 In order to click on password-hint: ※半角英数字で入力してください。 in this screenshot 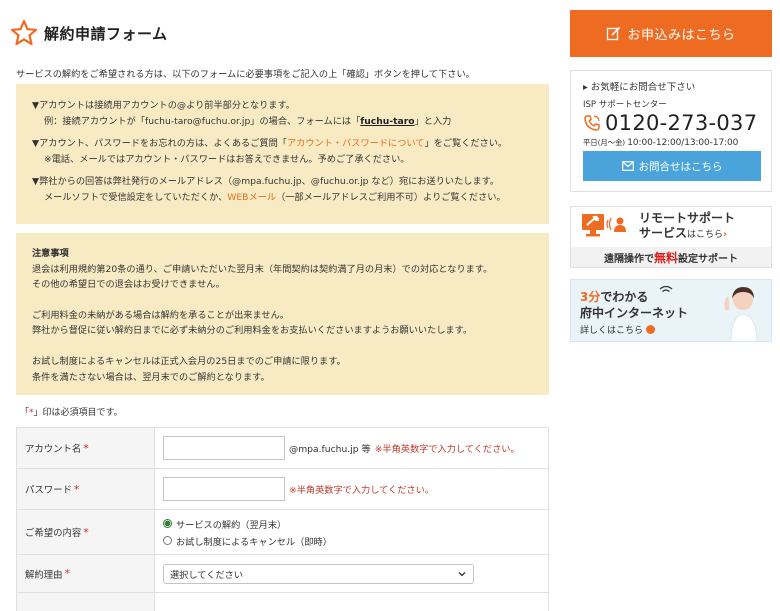, I will do `click(361, 490)`.